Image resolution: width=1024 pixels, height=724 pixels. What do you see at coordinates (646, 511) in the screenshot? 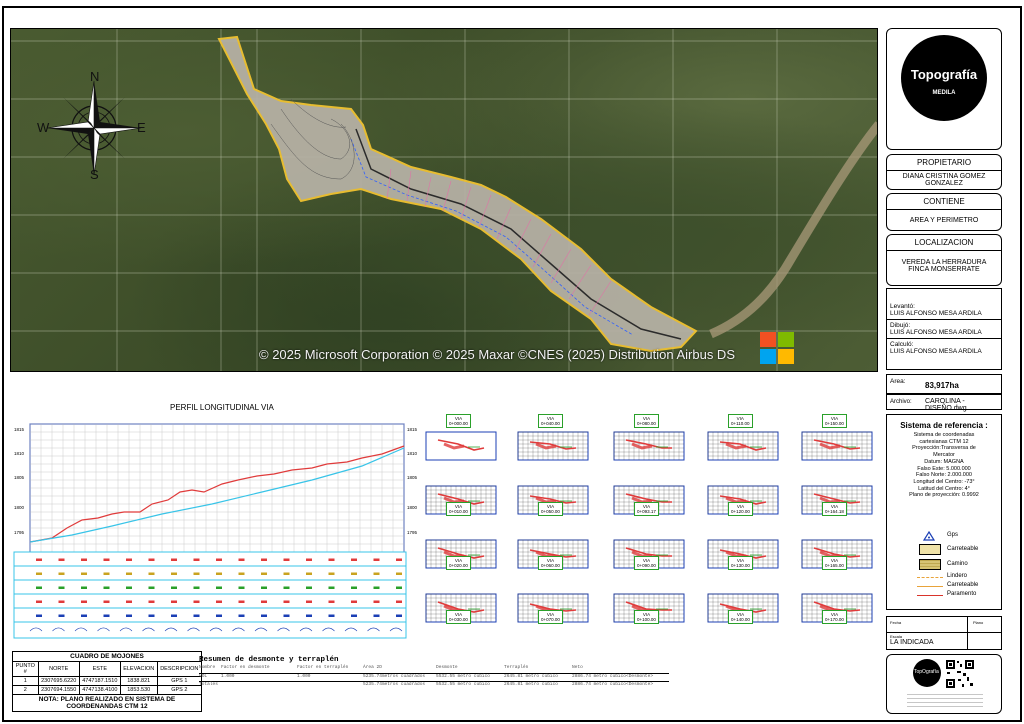
I see `cross-section-station: 0+093.17` at bounding box center [646, 511].